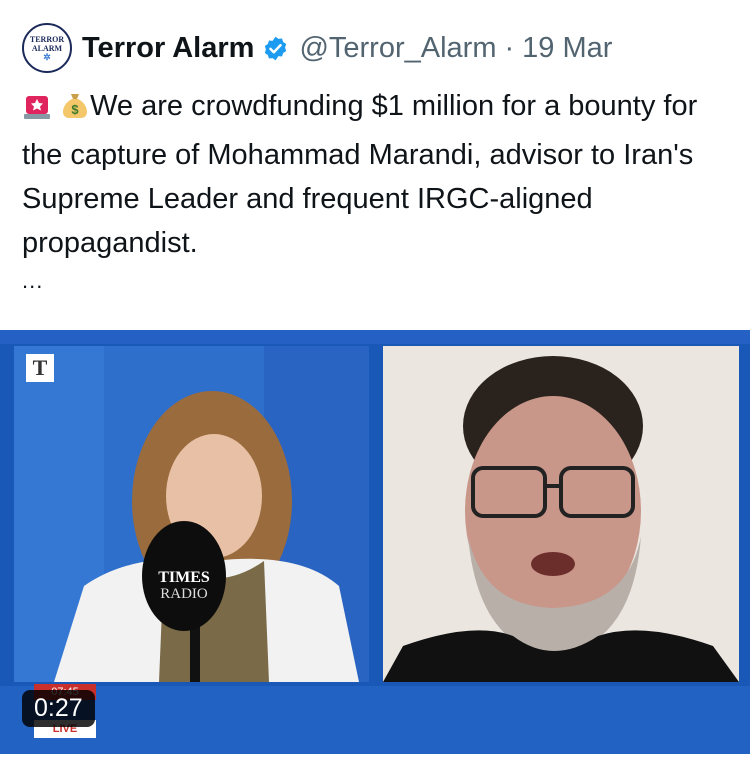 This screenshot has width=750, height=764. I want to click on video-top-bar, so click(375, 337).